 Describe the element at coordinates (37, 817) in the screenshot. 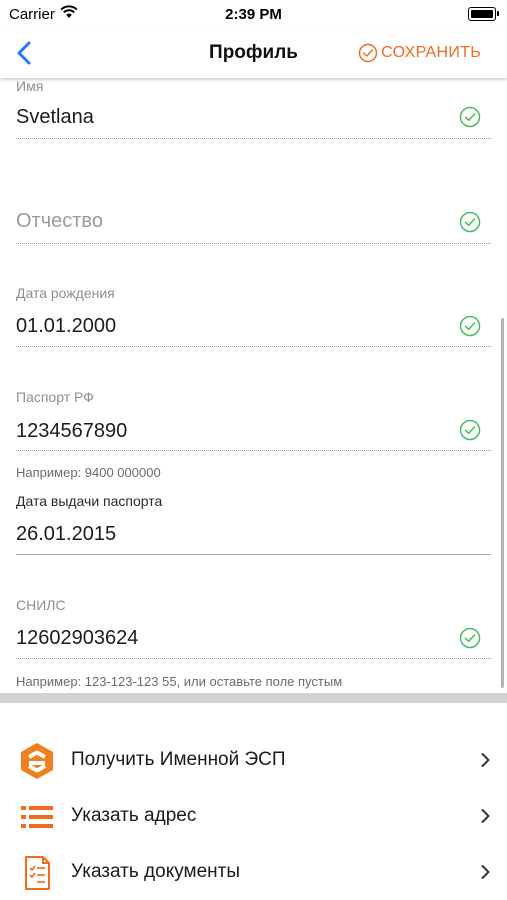

I see `list-icon` at that location.